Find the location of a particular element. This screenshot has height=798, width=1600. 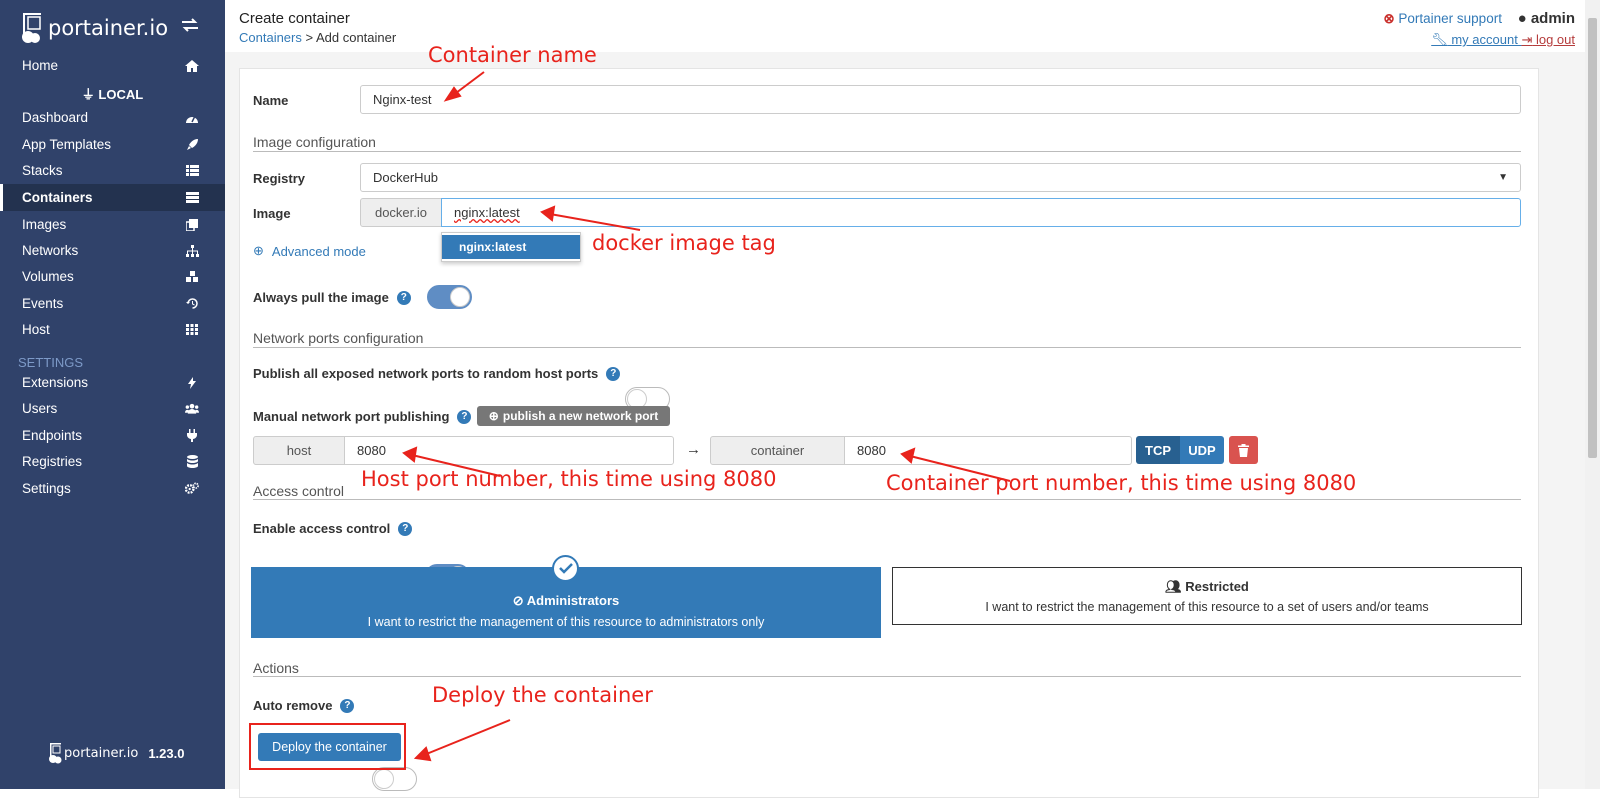

image-suggestion-dropdown: nginx:latest is located at coordinates (511, 247).